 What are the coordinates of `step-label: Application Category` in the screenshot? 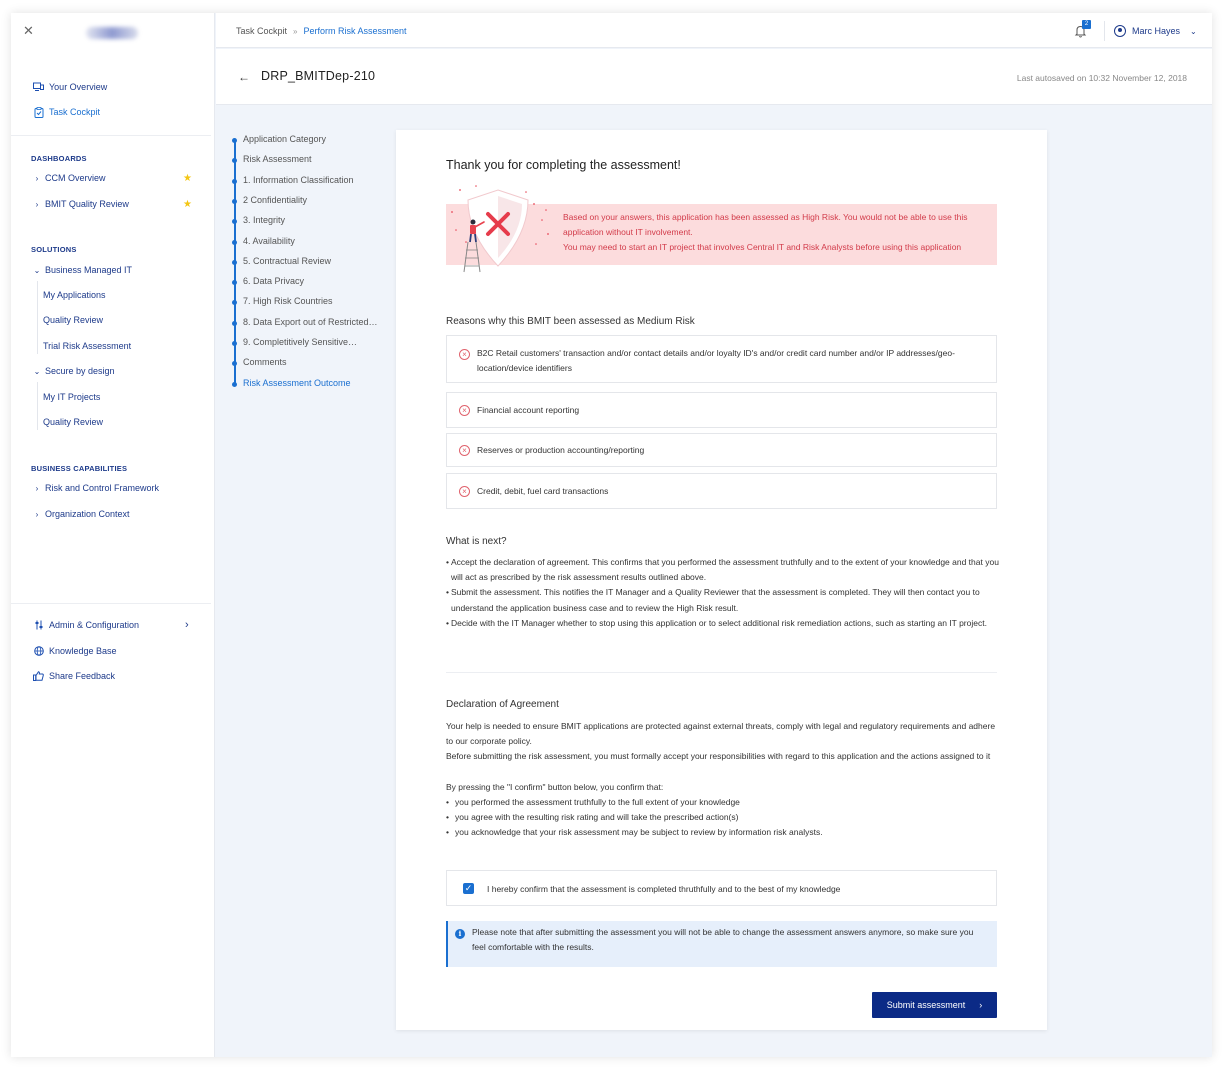 It's located at (285, 139).